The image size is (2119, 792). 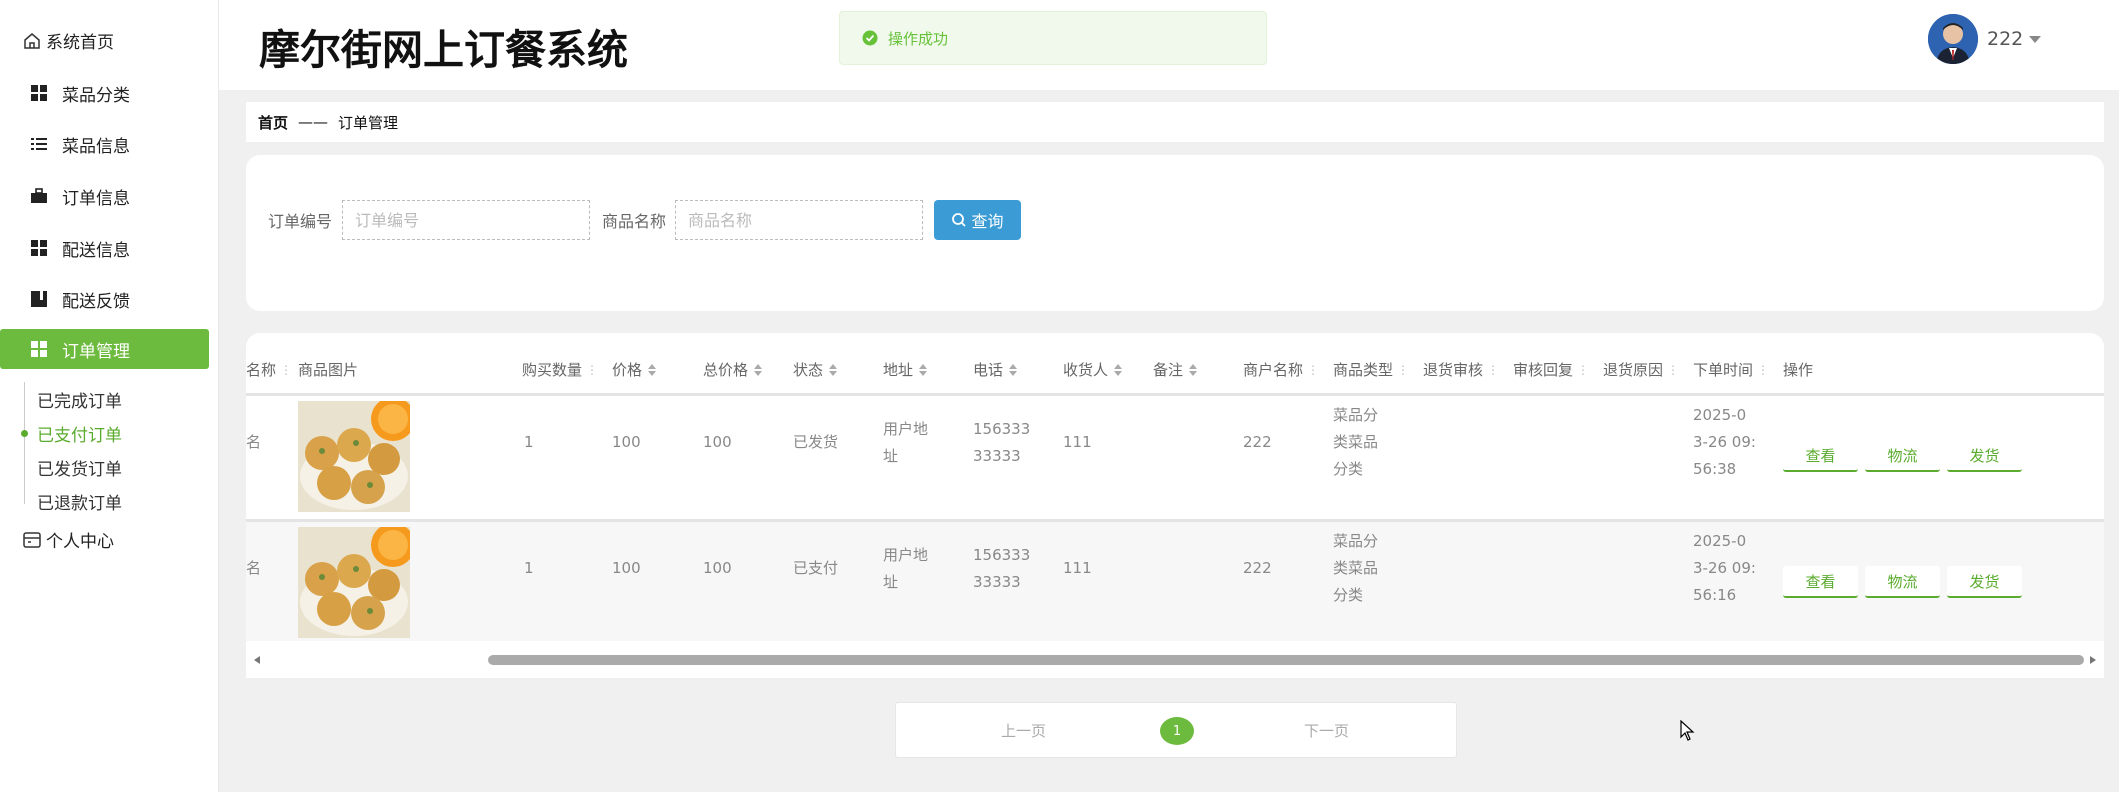 What do you see at coordinates (1798, 370) in the screenshot?
I see `col-actions: 操作` at bounding box center [1798, 370].